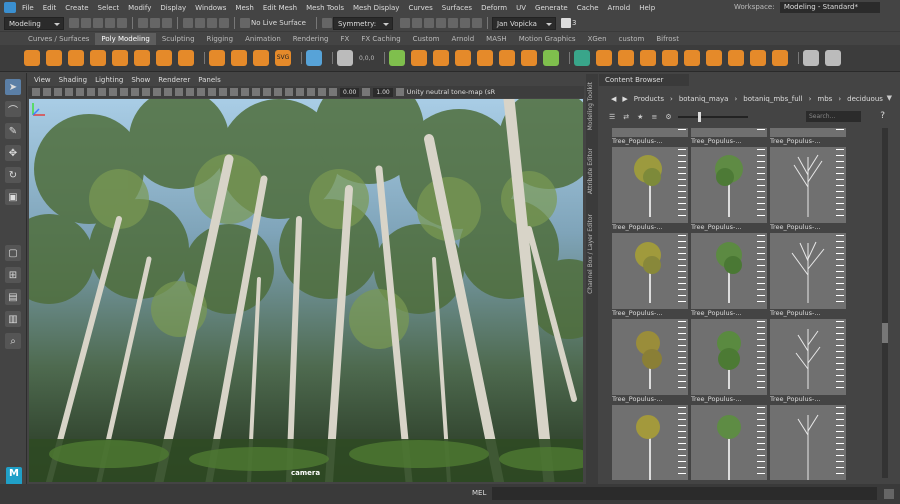 The image size is (900, 504). I want to click on shelf-tab-poly-modeling: Poly Modeling, so click(125, 39).